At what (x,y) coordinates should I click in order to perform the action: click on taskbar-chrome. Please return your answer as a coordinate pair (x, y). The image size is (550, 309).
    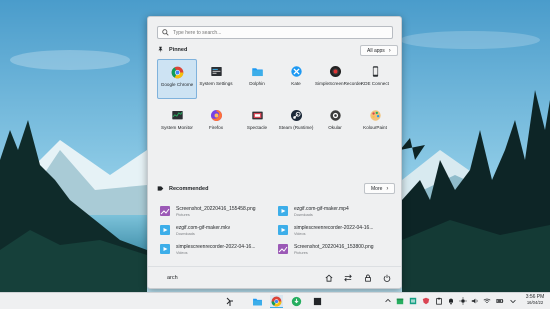
    Looking at the image, I should click on (276, 301).